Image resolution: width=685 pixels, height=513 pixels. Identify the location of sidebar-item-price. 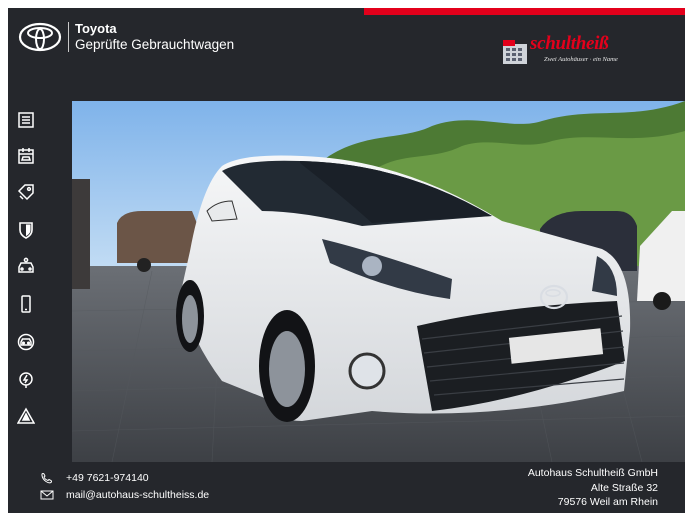
(26, 192).